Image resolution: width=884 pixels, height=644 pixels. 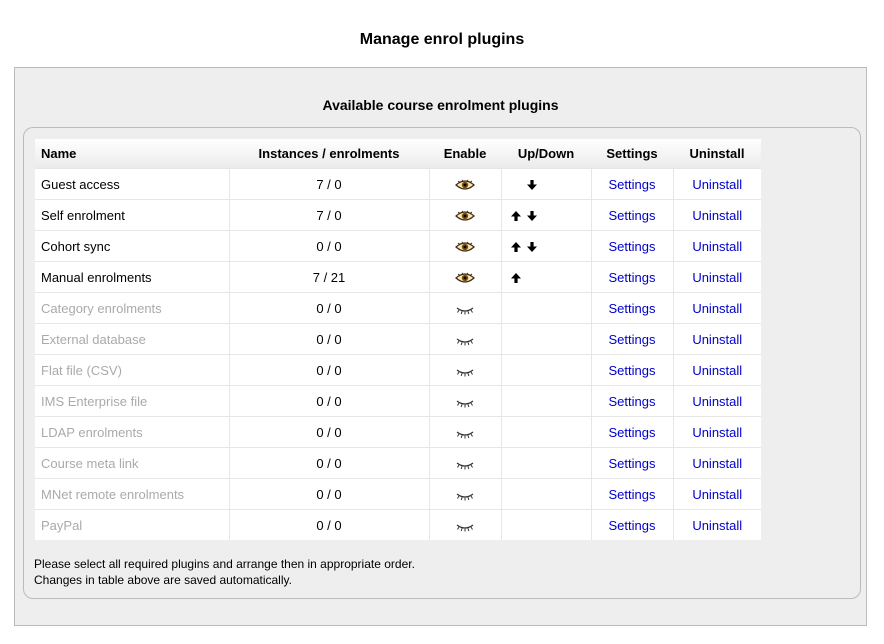 What do you see at coordinates (132, 184) in the screenshot?
I see `plugin-name: Guest access` at bounding box center [132, 184].